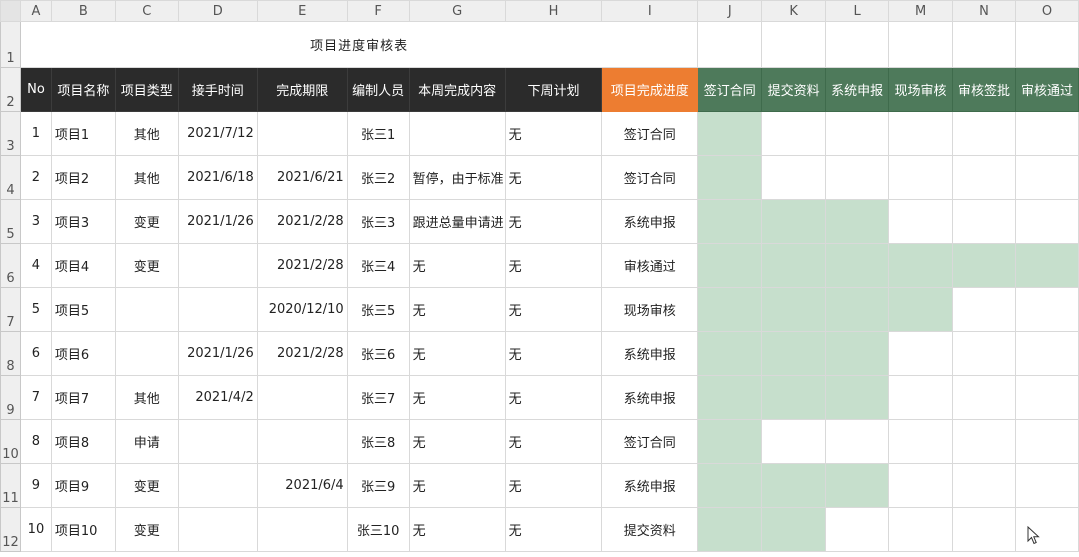 This screenshot has width=1079, height=557. Describe the element at coordinates (83, 529) in the screenshot. I see `cell-project-name: 项目10` at that location.